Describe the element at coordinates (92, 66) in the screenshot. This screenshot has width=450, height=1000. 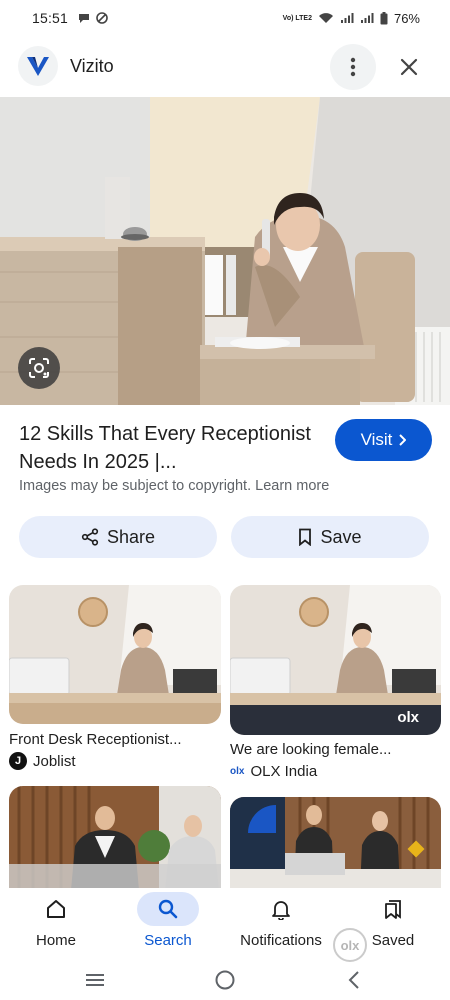
I see `site-name: Vizito` at that location.